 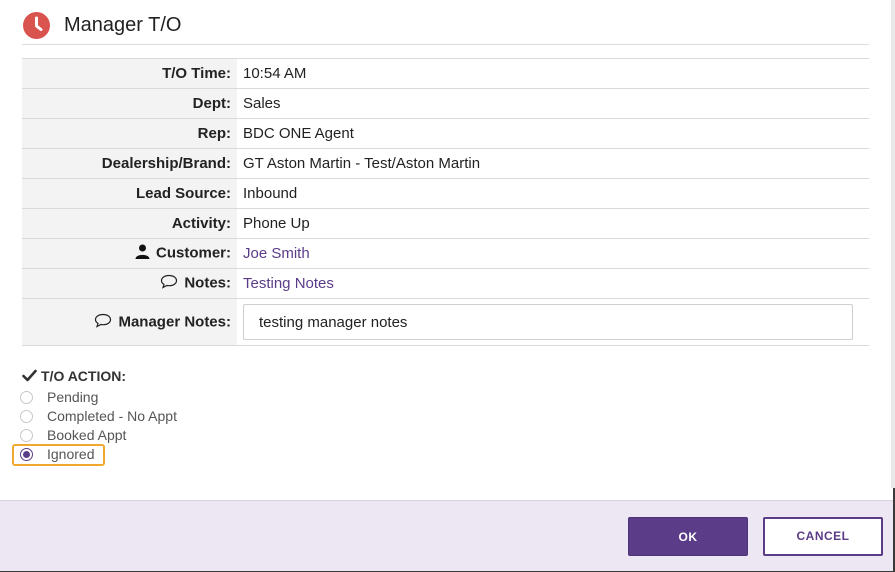 I want to click on to-action-title: T/O ACTION:, so click(x=84, y=376).